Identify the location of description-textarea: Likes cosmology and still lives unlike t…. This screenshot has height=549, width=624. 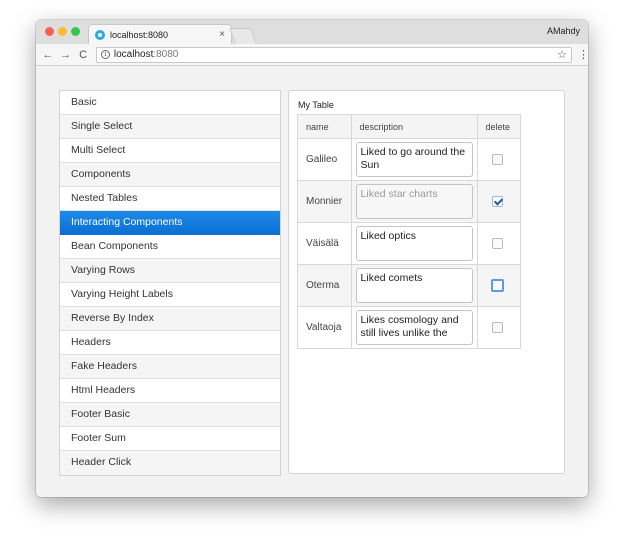
(414, 327).